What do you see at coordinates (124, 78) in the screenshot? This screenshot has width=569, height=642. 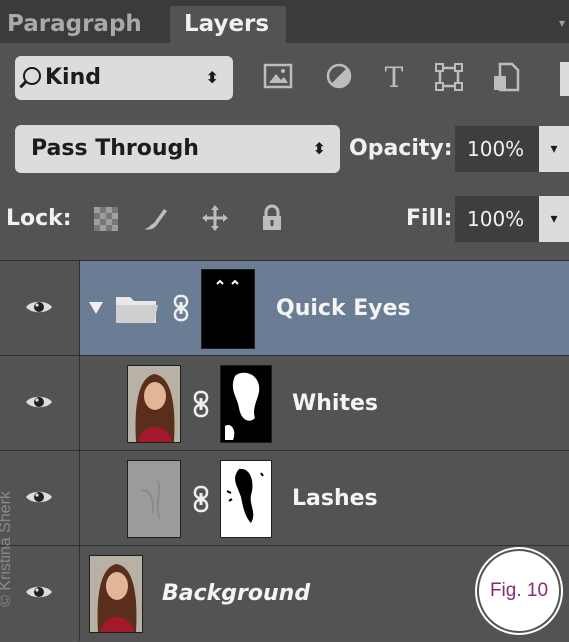 I see `kind-filter-select: Kind ⬍` at bounding box center [124, 78].